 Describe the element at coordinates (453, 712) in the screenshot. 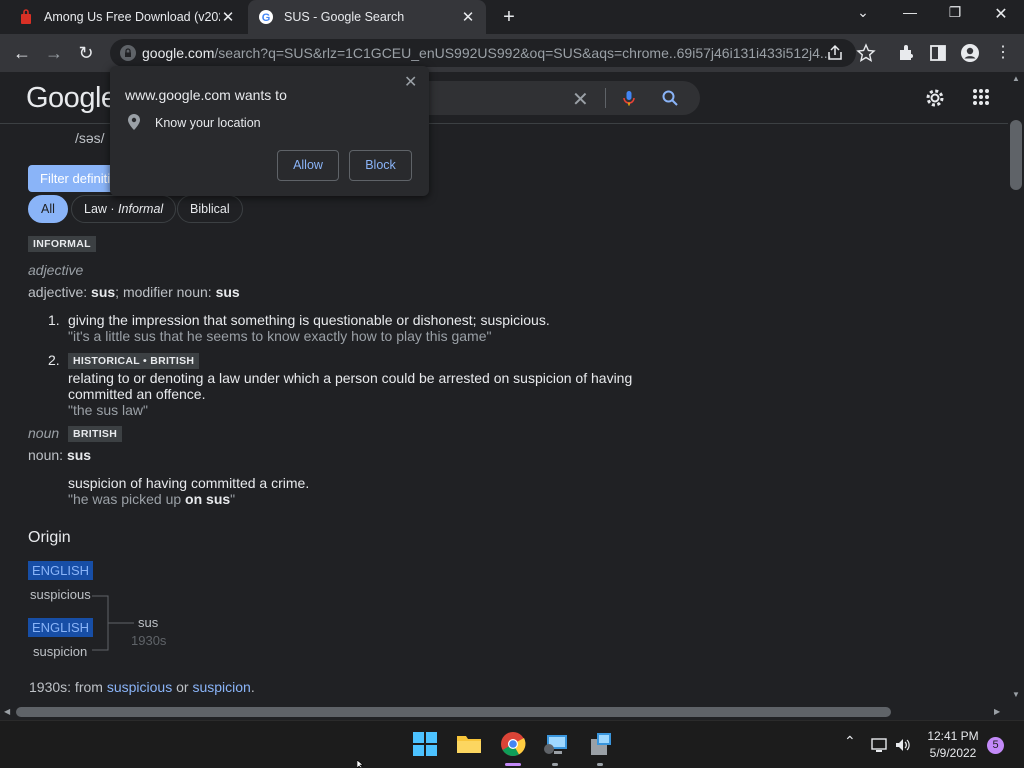

I see `horizontal-scroll-thumb` at that location.